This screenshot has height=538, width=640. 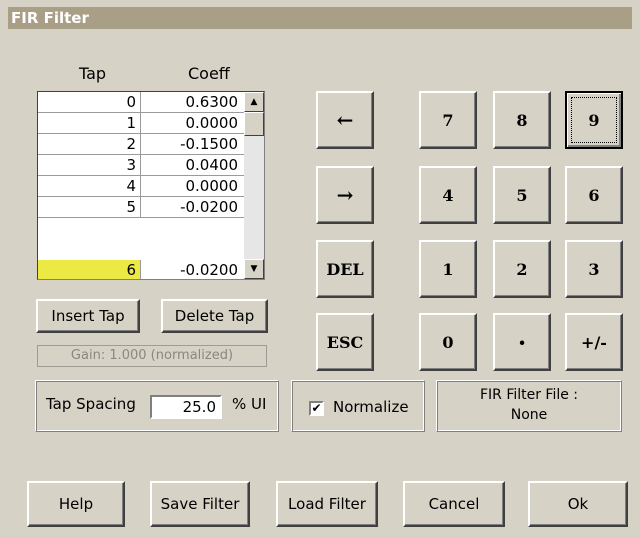 What do you see at coordinates (186, 407) in the screenshot?
I see `tap-spacing-input: 25.0` at bounding box center [186, 407].